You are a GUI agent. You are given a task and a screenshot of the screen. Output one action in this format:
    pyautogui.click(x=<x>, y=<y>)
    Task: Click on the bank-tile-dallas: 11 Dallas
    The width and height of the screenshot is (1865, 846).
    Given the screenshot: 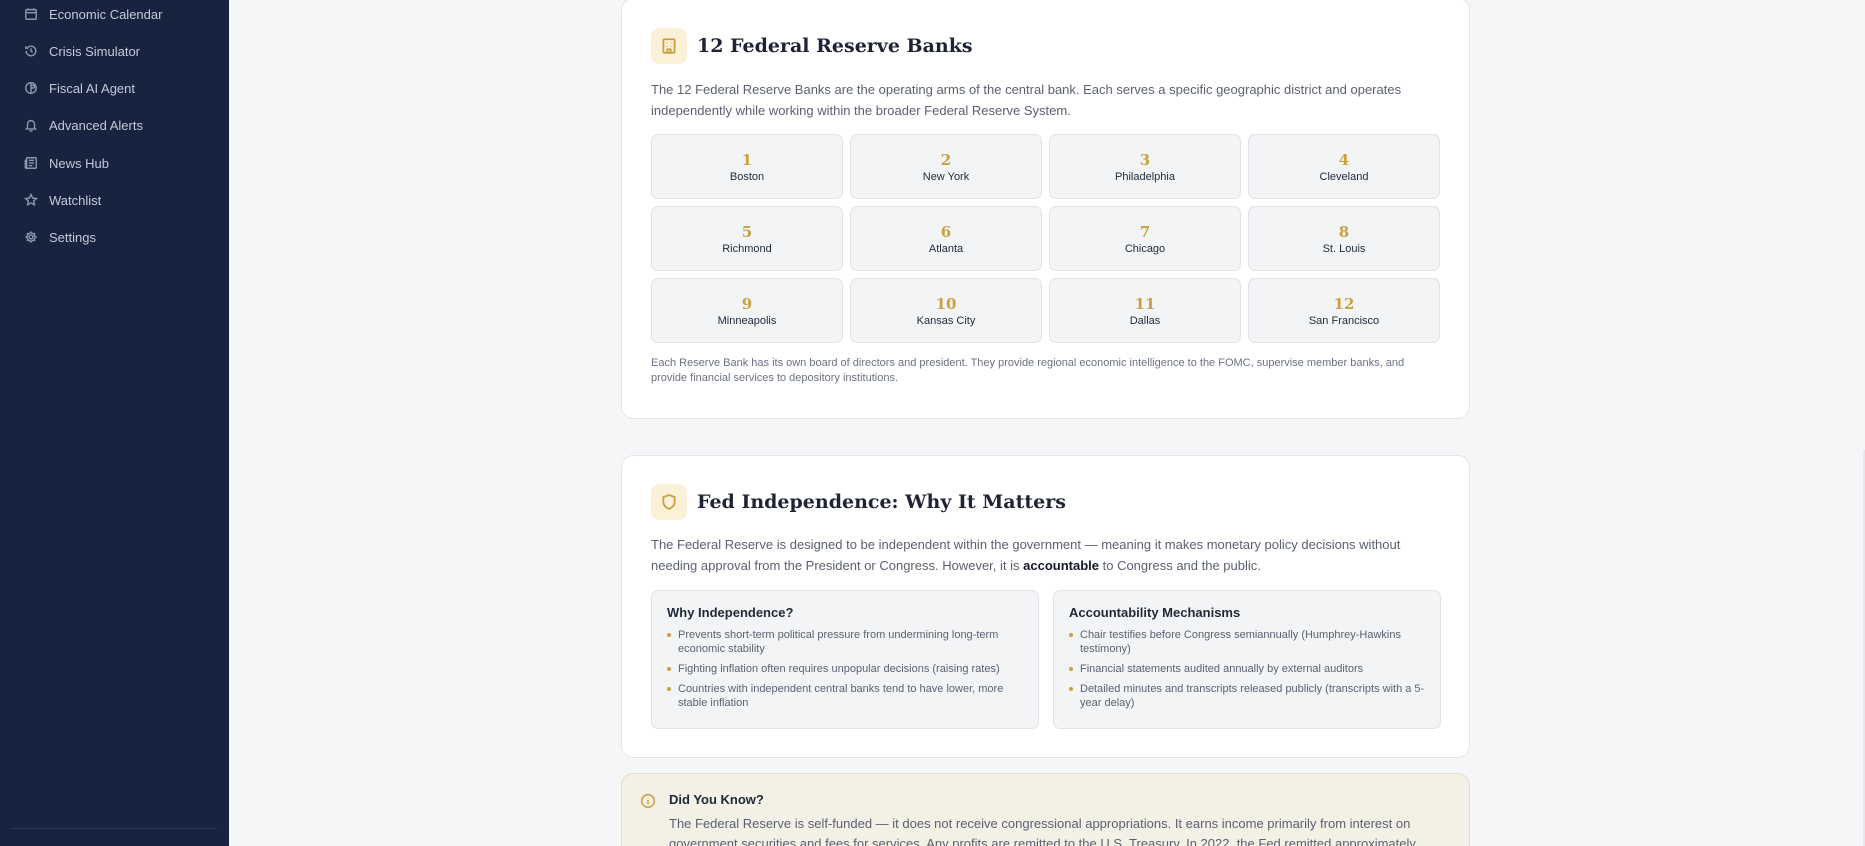 What is the action you would take?
    pyautogui.click(x=1145, y=310)
    